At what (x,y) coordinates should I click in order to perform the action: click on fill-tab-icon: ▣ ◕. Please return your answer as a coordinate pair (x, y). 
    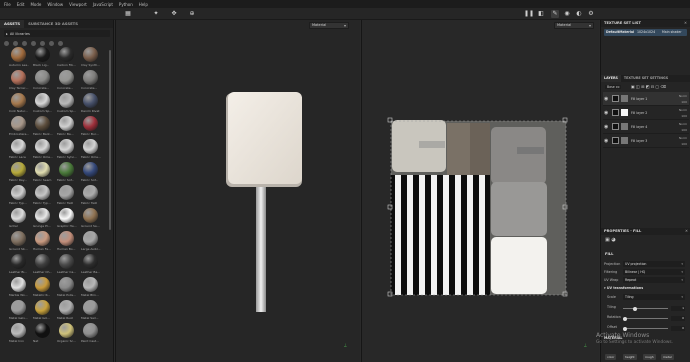
    Looking at the image, I should click on (610, 240).